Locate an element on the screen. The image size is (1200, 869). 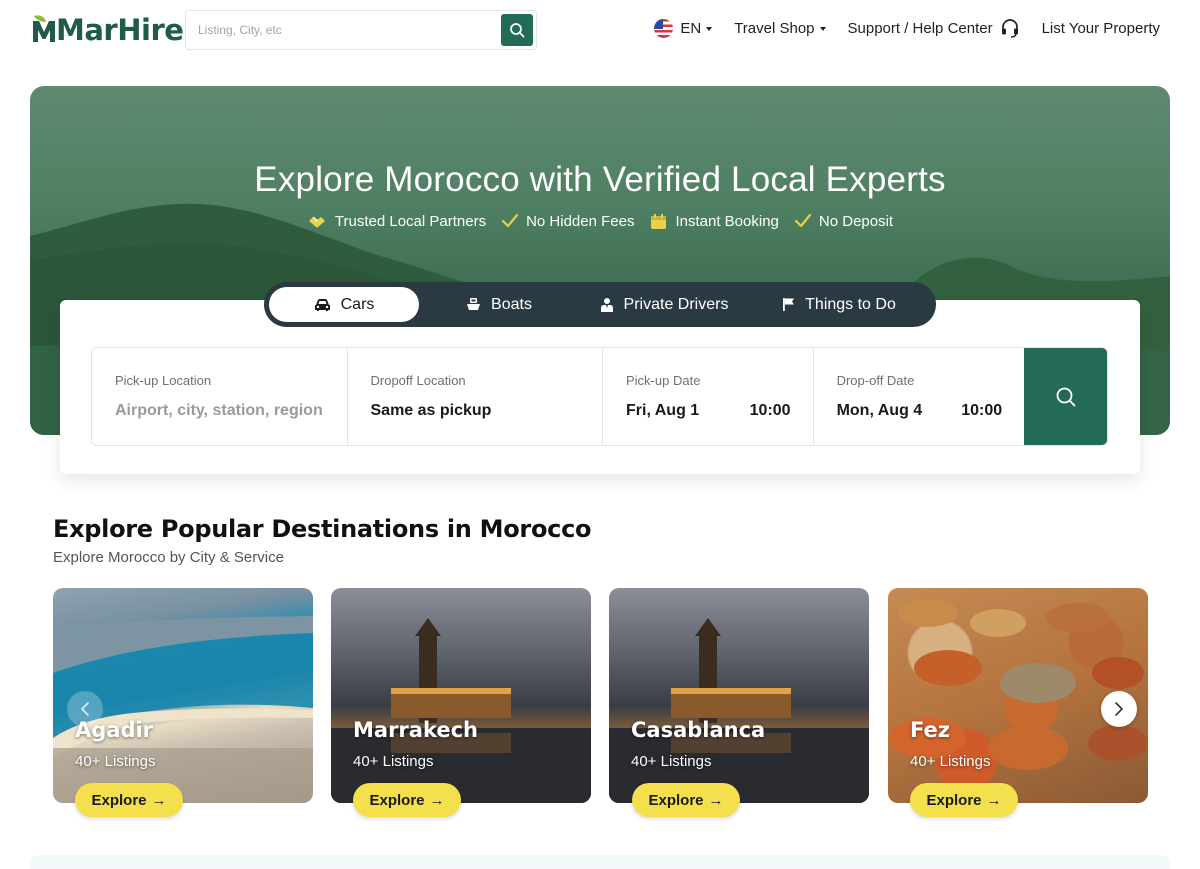
feature-label: Trusted Local Partners is located at coordinates (410, 221).